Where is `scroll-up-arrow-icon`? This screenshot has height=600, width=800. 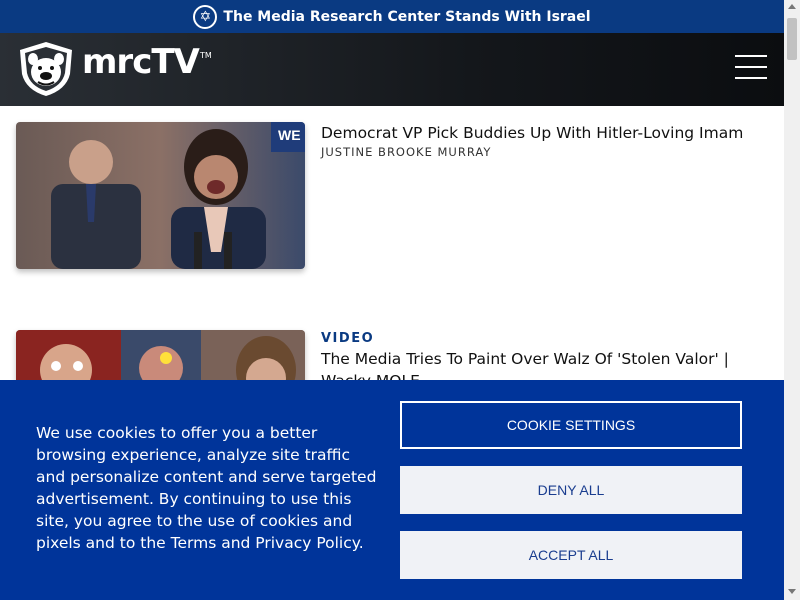 scroll-up-arrow-icon is located at coordinates (792, 6).